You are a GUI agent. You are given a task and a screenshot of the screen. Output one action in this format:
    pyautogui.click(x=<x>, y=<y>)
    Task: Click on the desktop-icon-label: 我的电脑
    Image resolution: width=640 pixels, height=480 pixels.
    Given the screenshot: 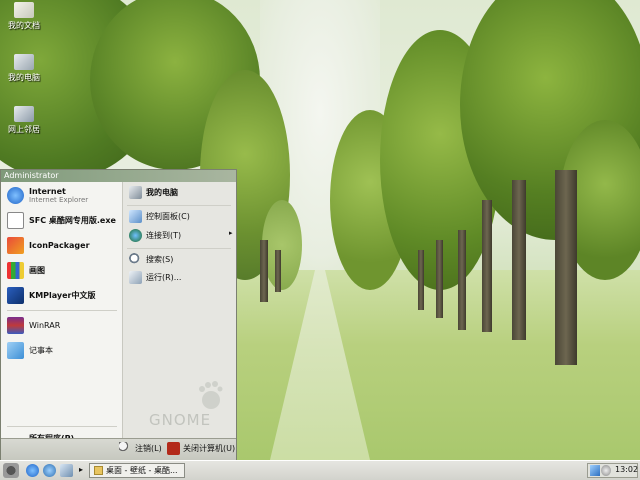 What is the action you would take?
    pyautogui.click(x=24, y=77)
    